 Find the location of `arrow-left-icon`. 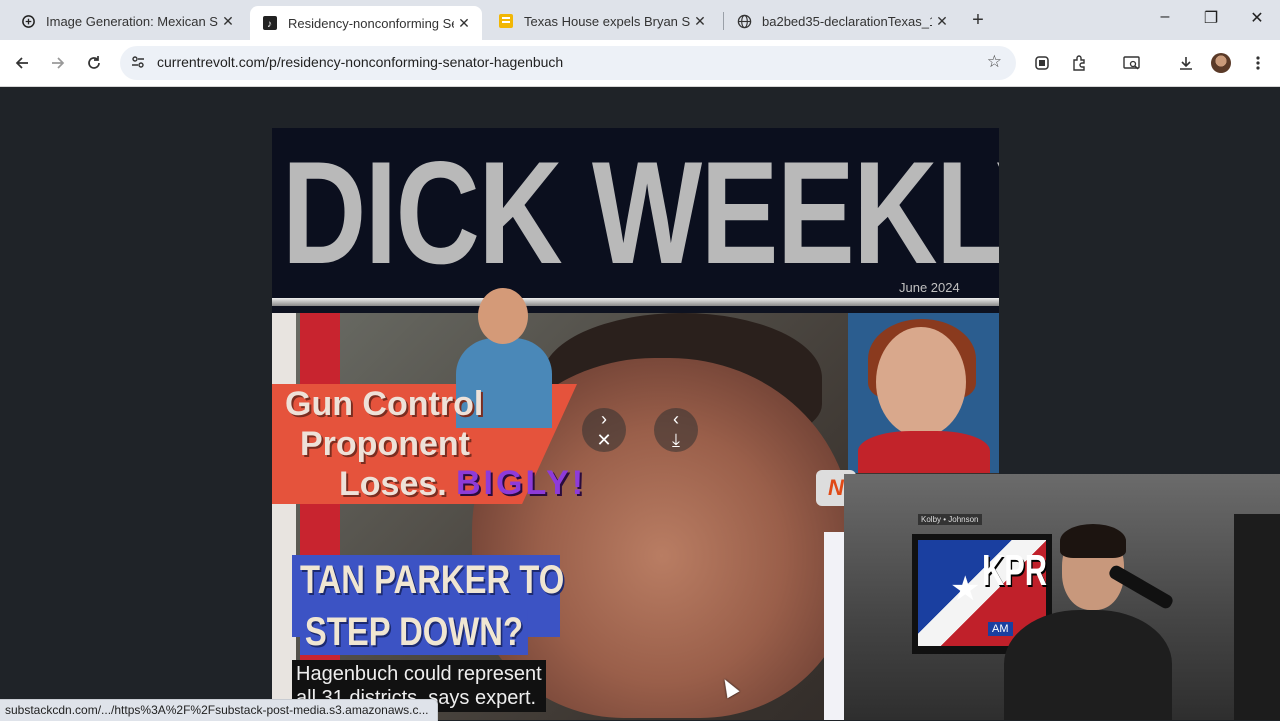

arrow-left-icon is located at coordinates (21, 63).